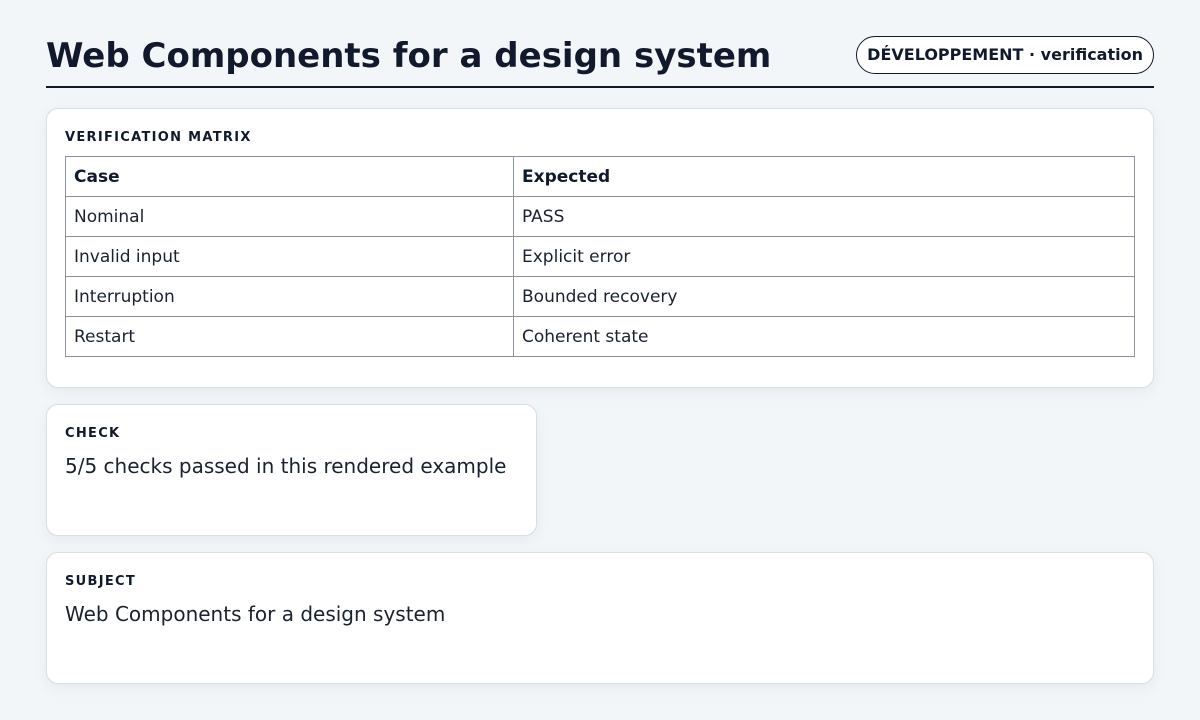 The width and height of the screenshot is (1200, 720). I want to click on table-row: Invalid input Explicit error, so click(600, 256).